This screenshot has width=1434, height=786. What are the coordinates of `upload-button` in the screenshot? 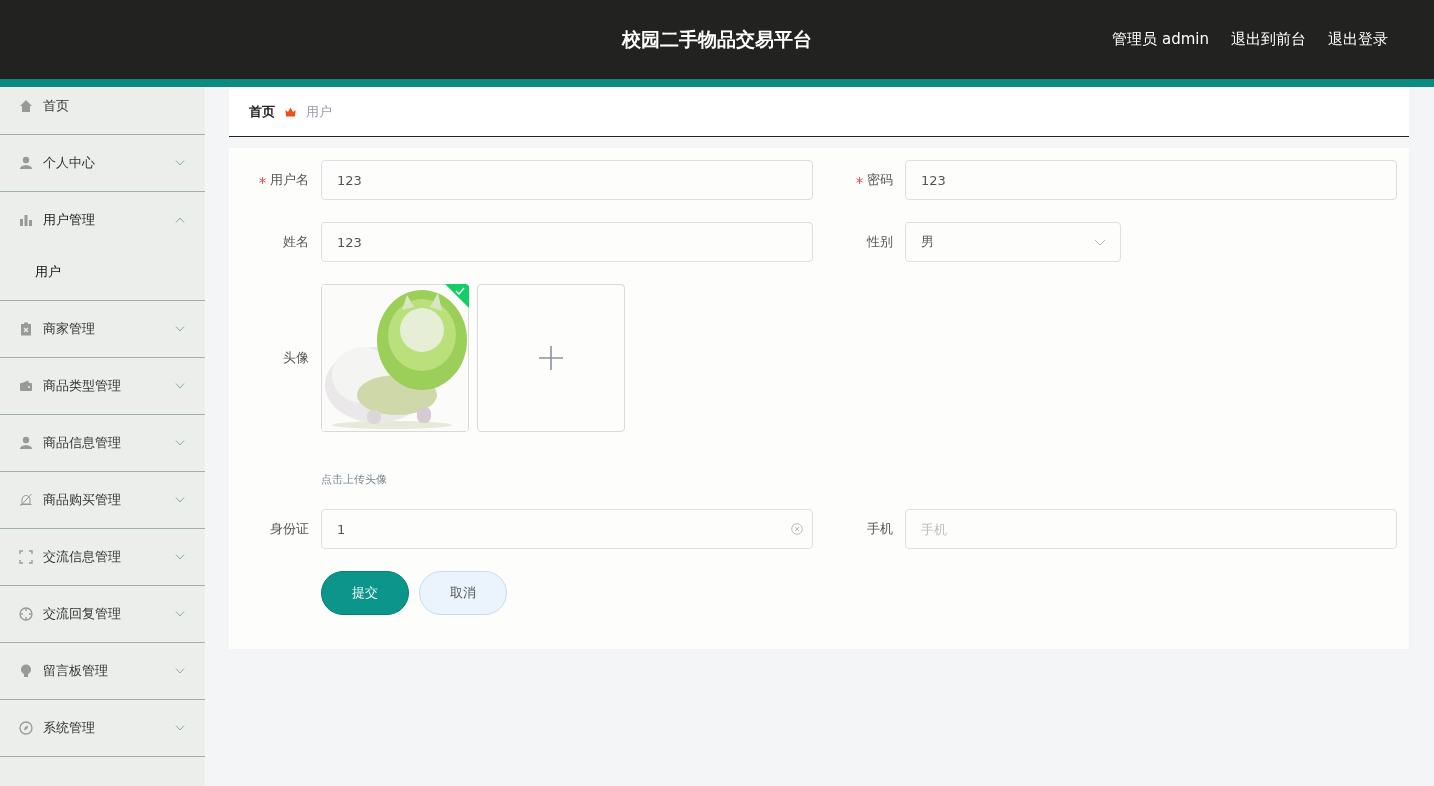 It's located at (551, 358).